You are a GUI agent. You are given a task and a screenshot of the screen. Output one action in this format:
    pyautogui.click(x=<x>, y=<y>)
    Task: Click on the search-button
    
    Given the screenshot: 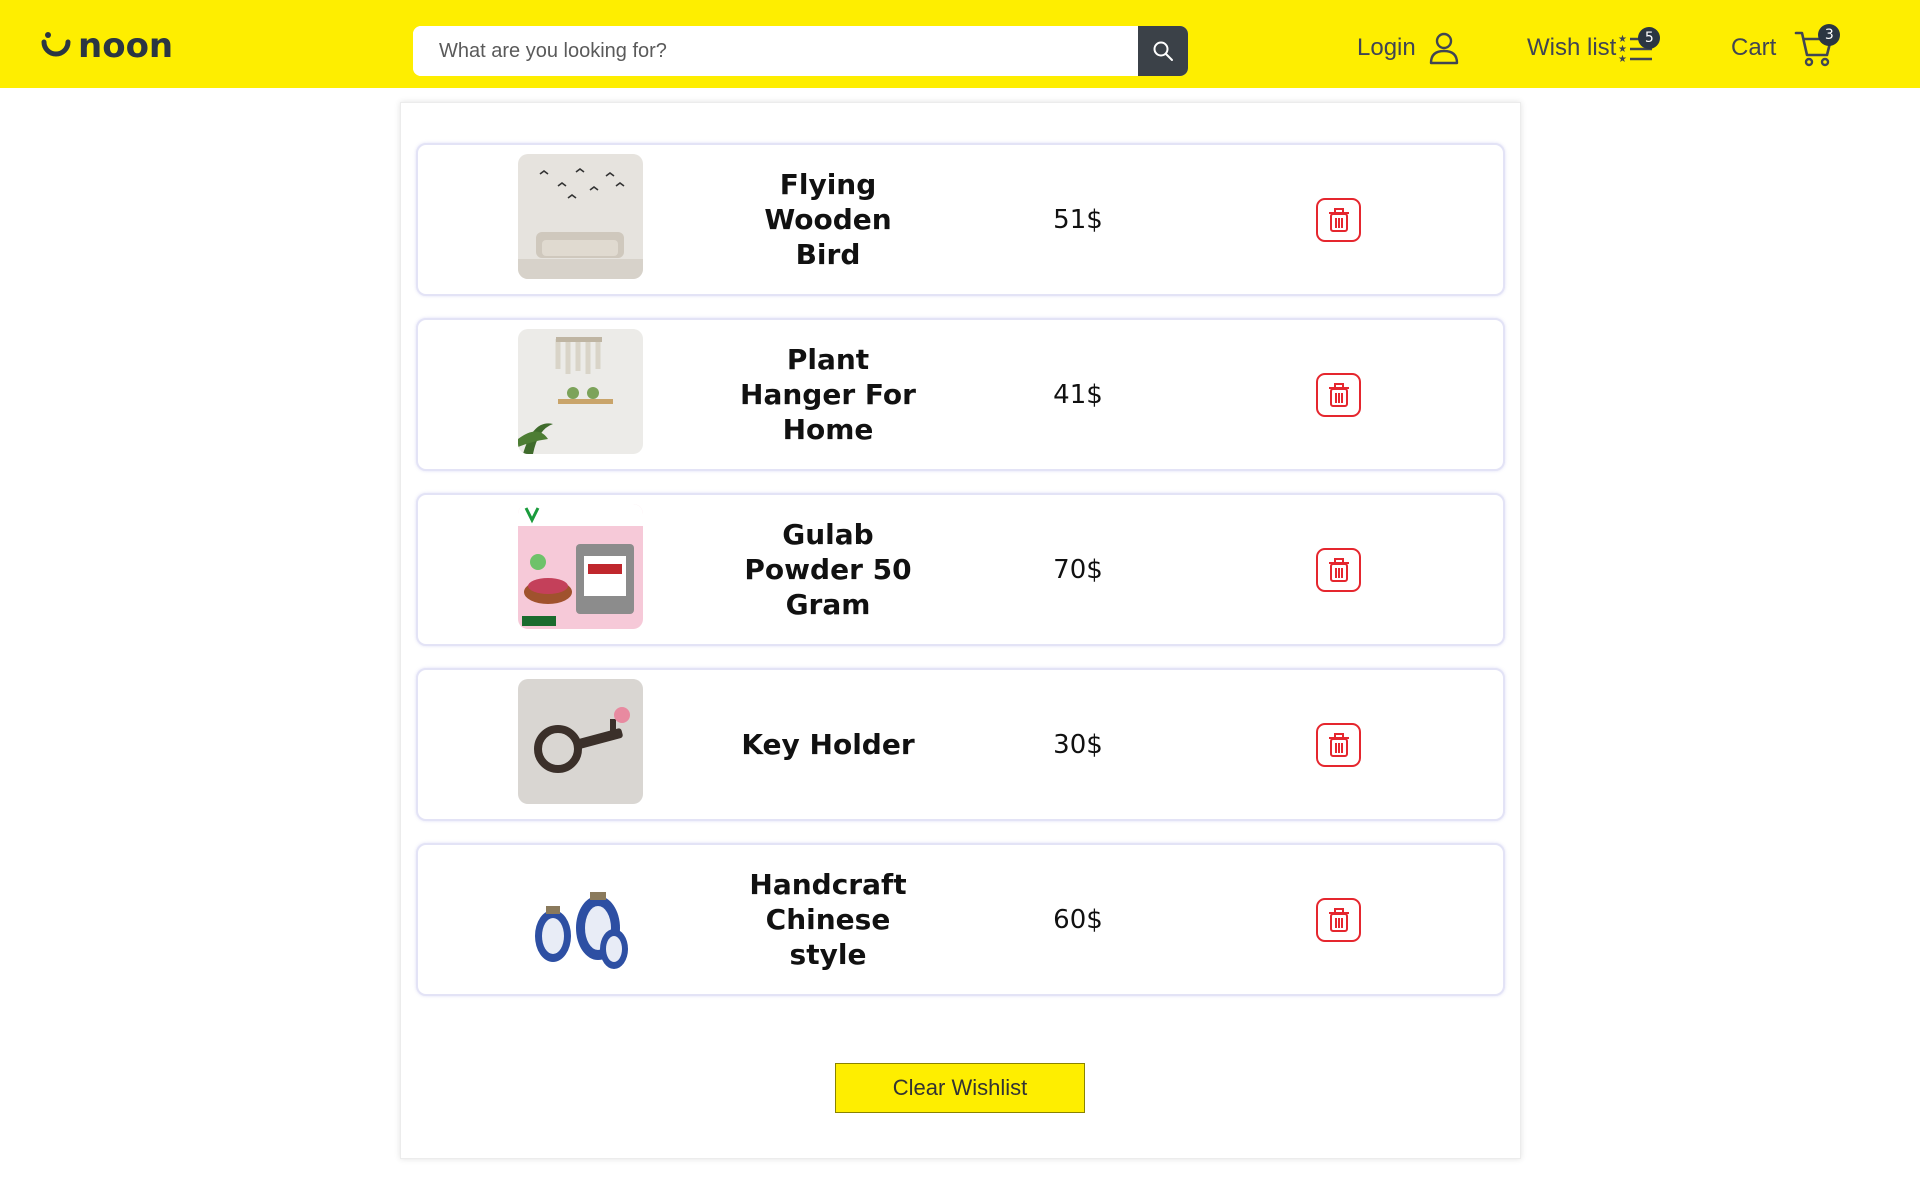 What is the action you would take?
    pyautogui.click(x=1163, y=51)
    